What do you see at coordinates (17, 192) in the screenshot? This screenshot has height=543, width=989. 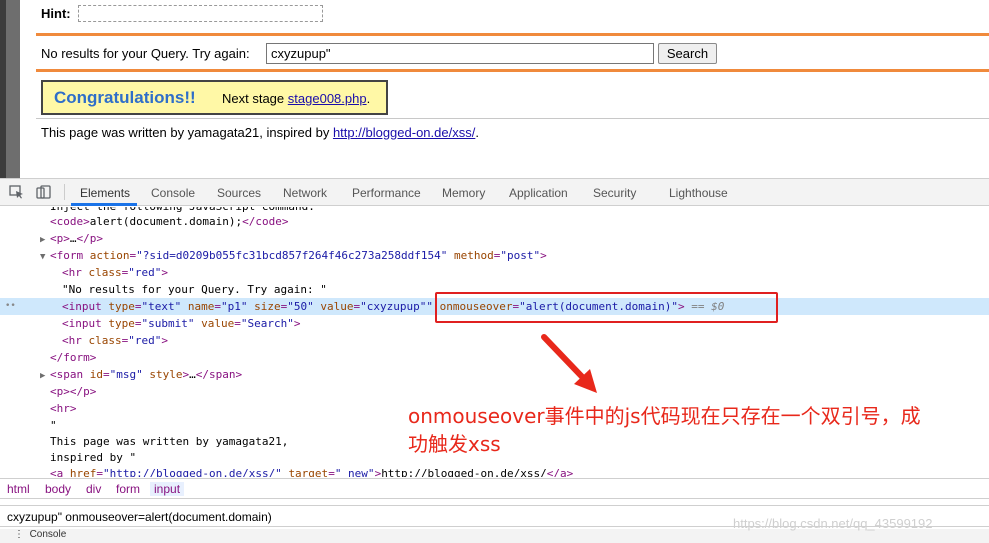 I see `inspect-element-icon` at bounding box center [17, 192].